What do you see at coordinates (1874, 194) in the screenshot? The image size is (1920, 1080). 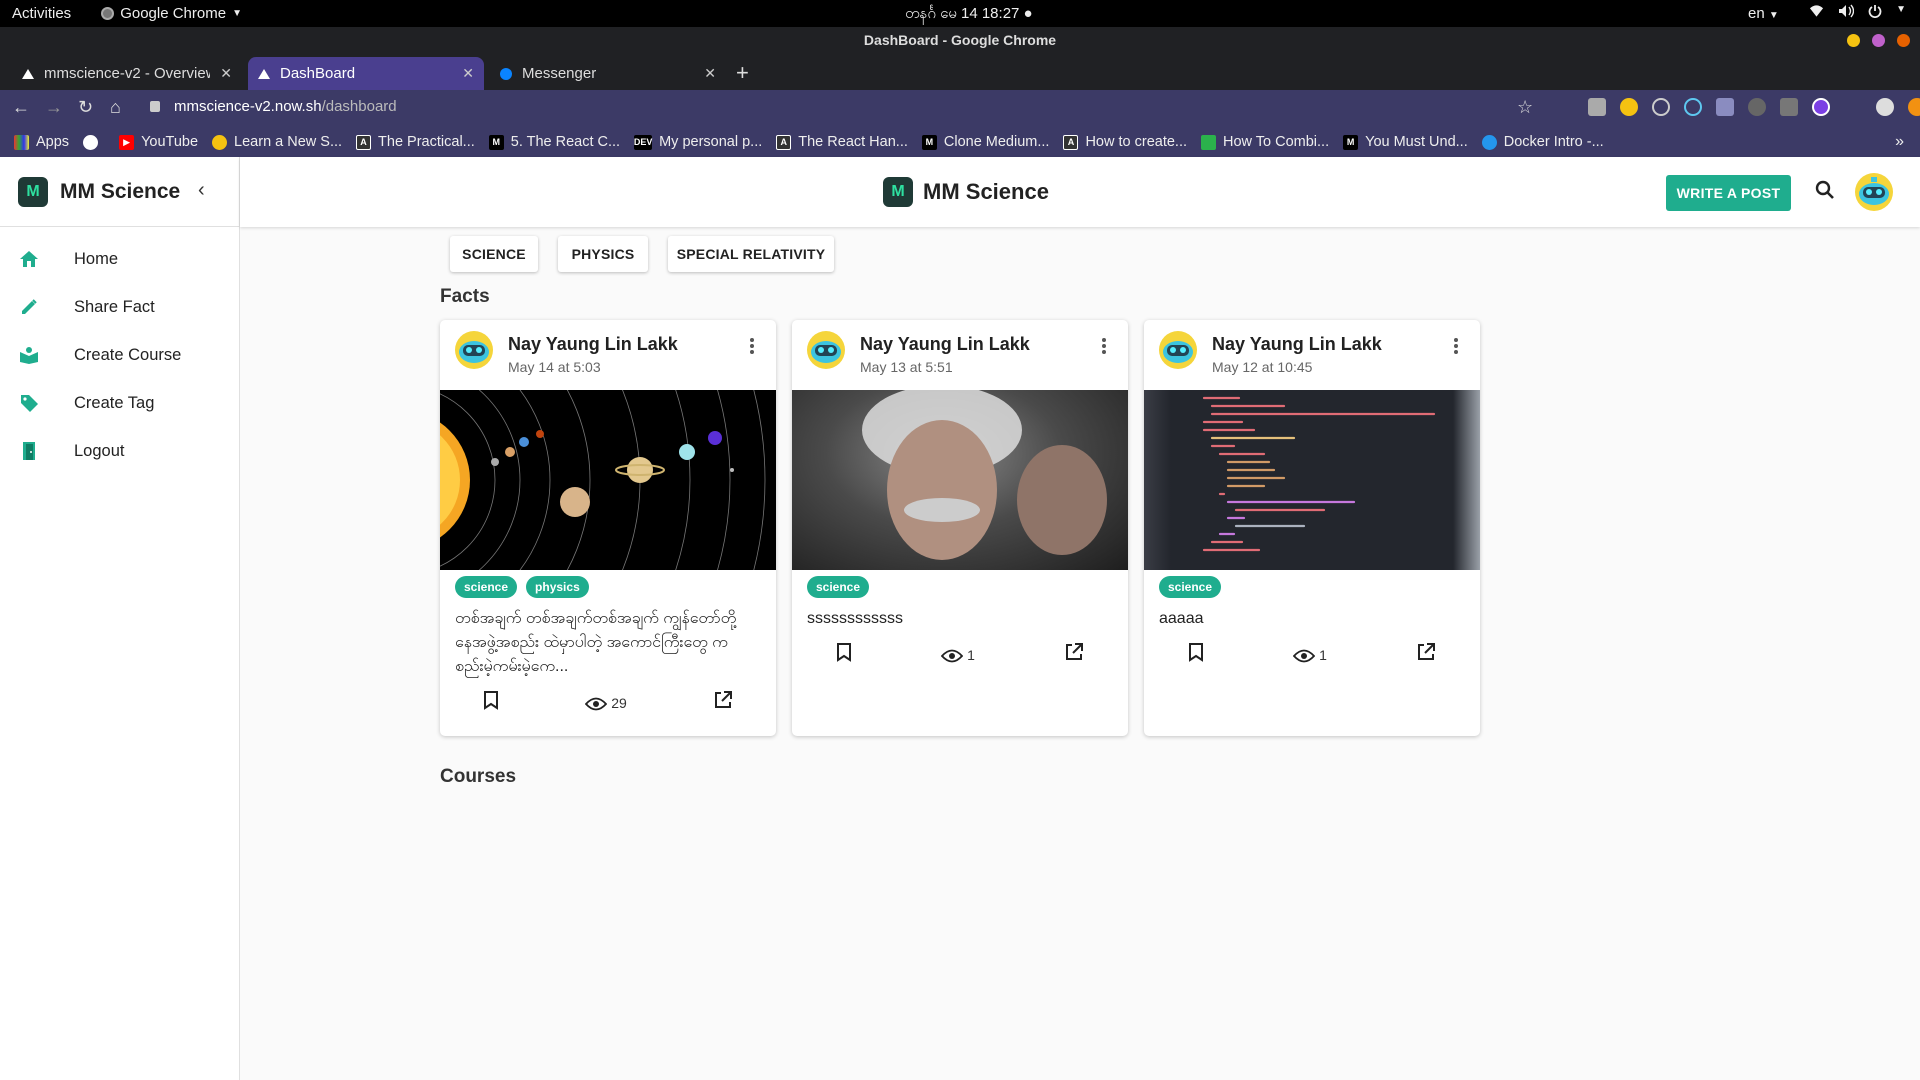 I see `user-avatar` at bounding box center [1874, 194].